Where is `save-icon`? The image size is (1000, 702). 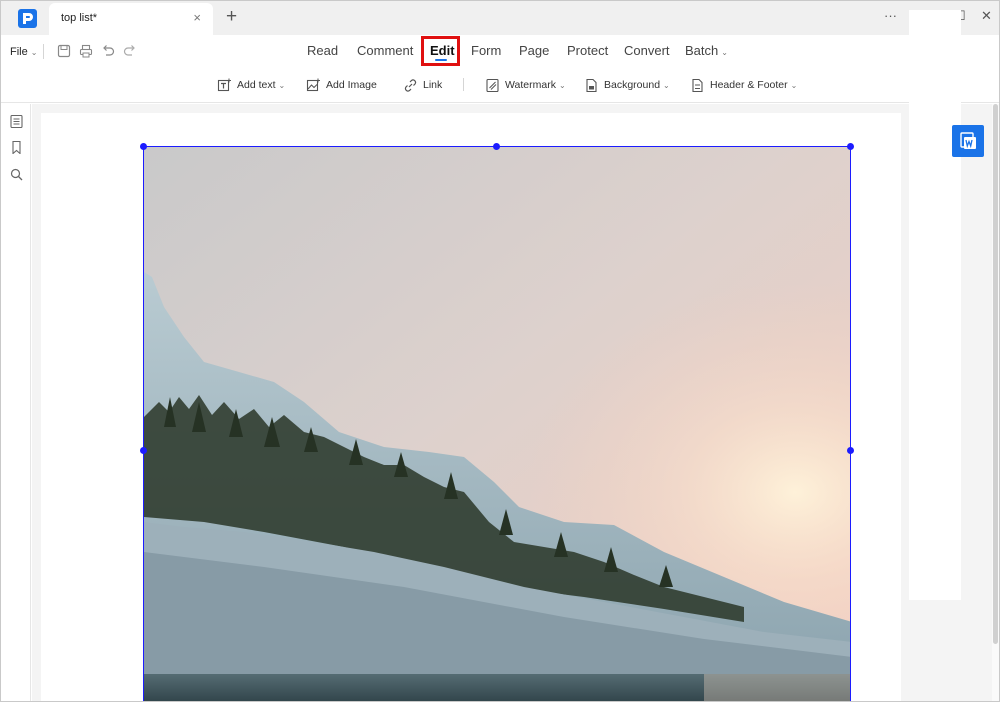
save-icon is located at coordinates (64, 51).